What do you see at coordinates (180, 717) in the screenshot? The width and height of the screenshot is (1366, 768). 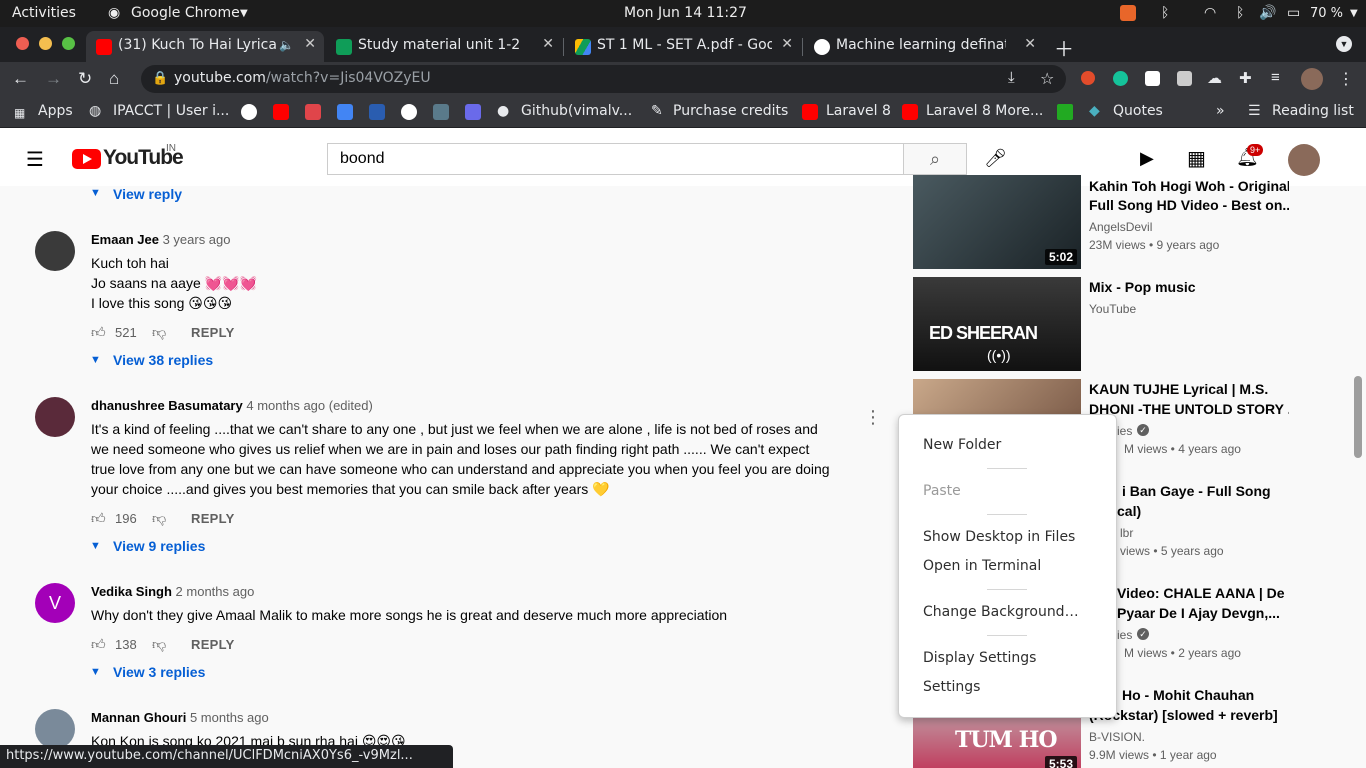 I see `comment-author: Mannan Ghouri 5 months ago` at bounding box center [180, 717].